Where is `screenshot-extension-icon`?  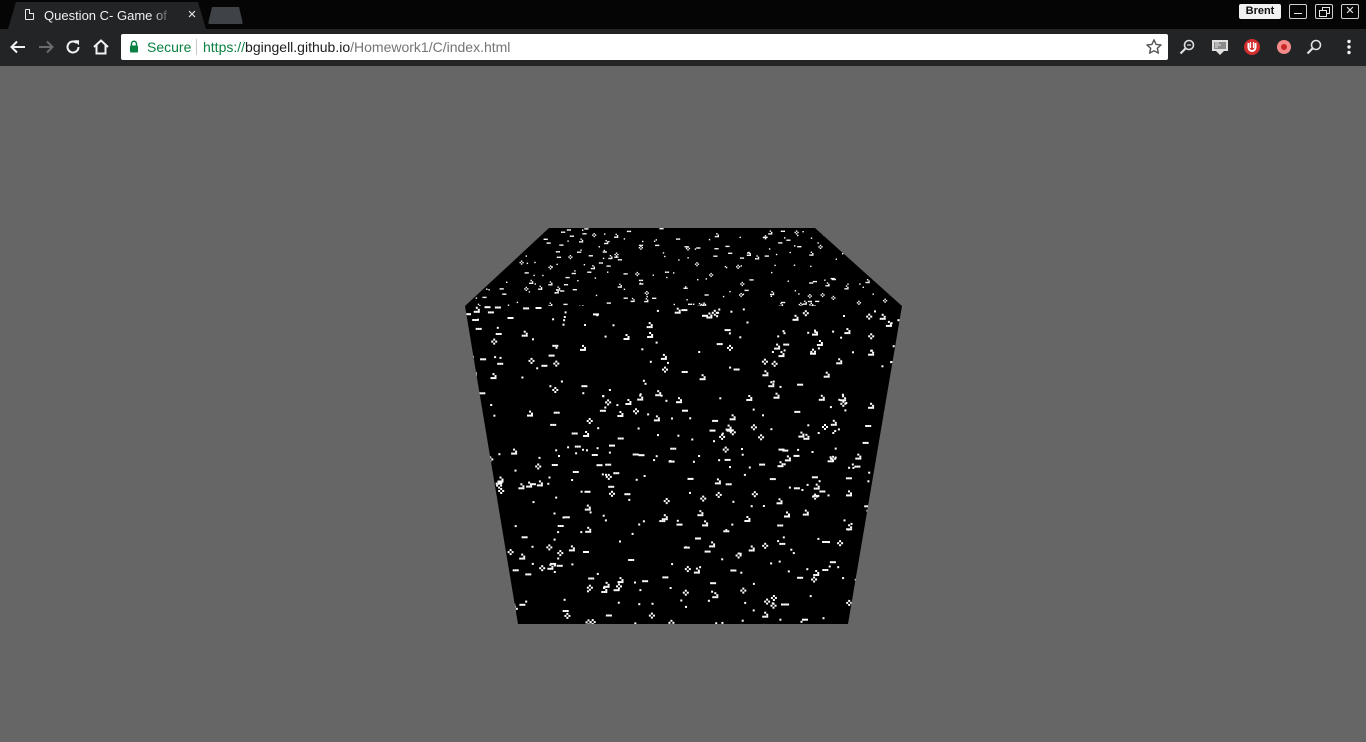
screenshot-extension-icon is located at coordinates (1220, 47).